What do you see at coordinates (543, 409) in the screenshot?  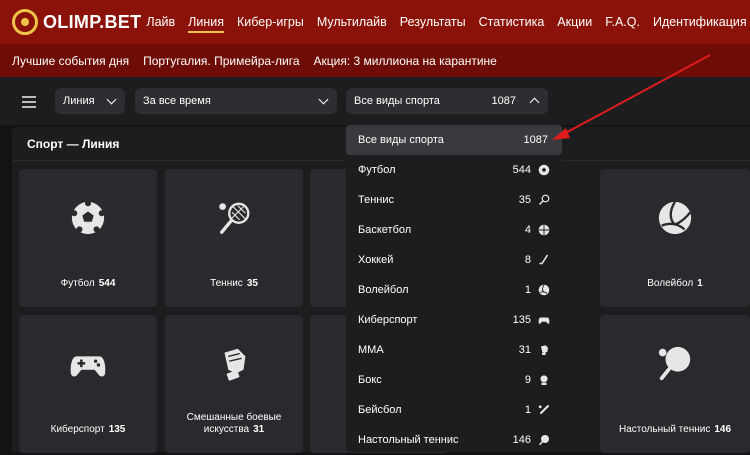 I see `baseball-bat-icon` at bounding box center [543, 409].